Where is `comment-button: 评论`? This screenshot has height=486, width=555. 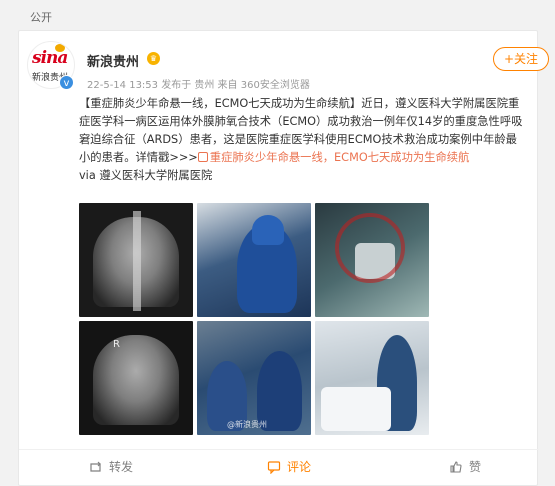 comment-button: 评论 is located at coordinates (289, 466).